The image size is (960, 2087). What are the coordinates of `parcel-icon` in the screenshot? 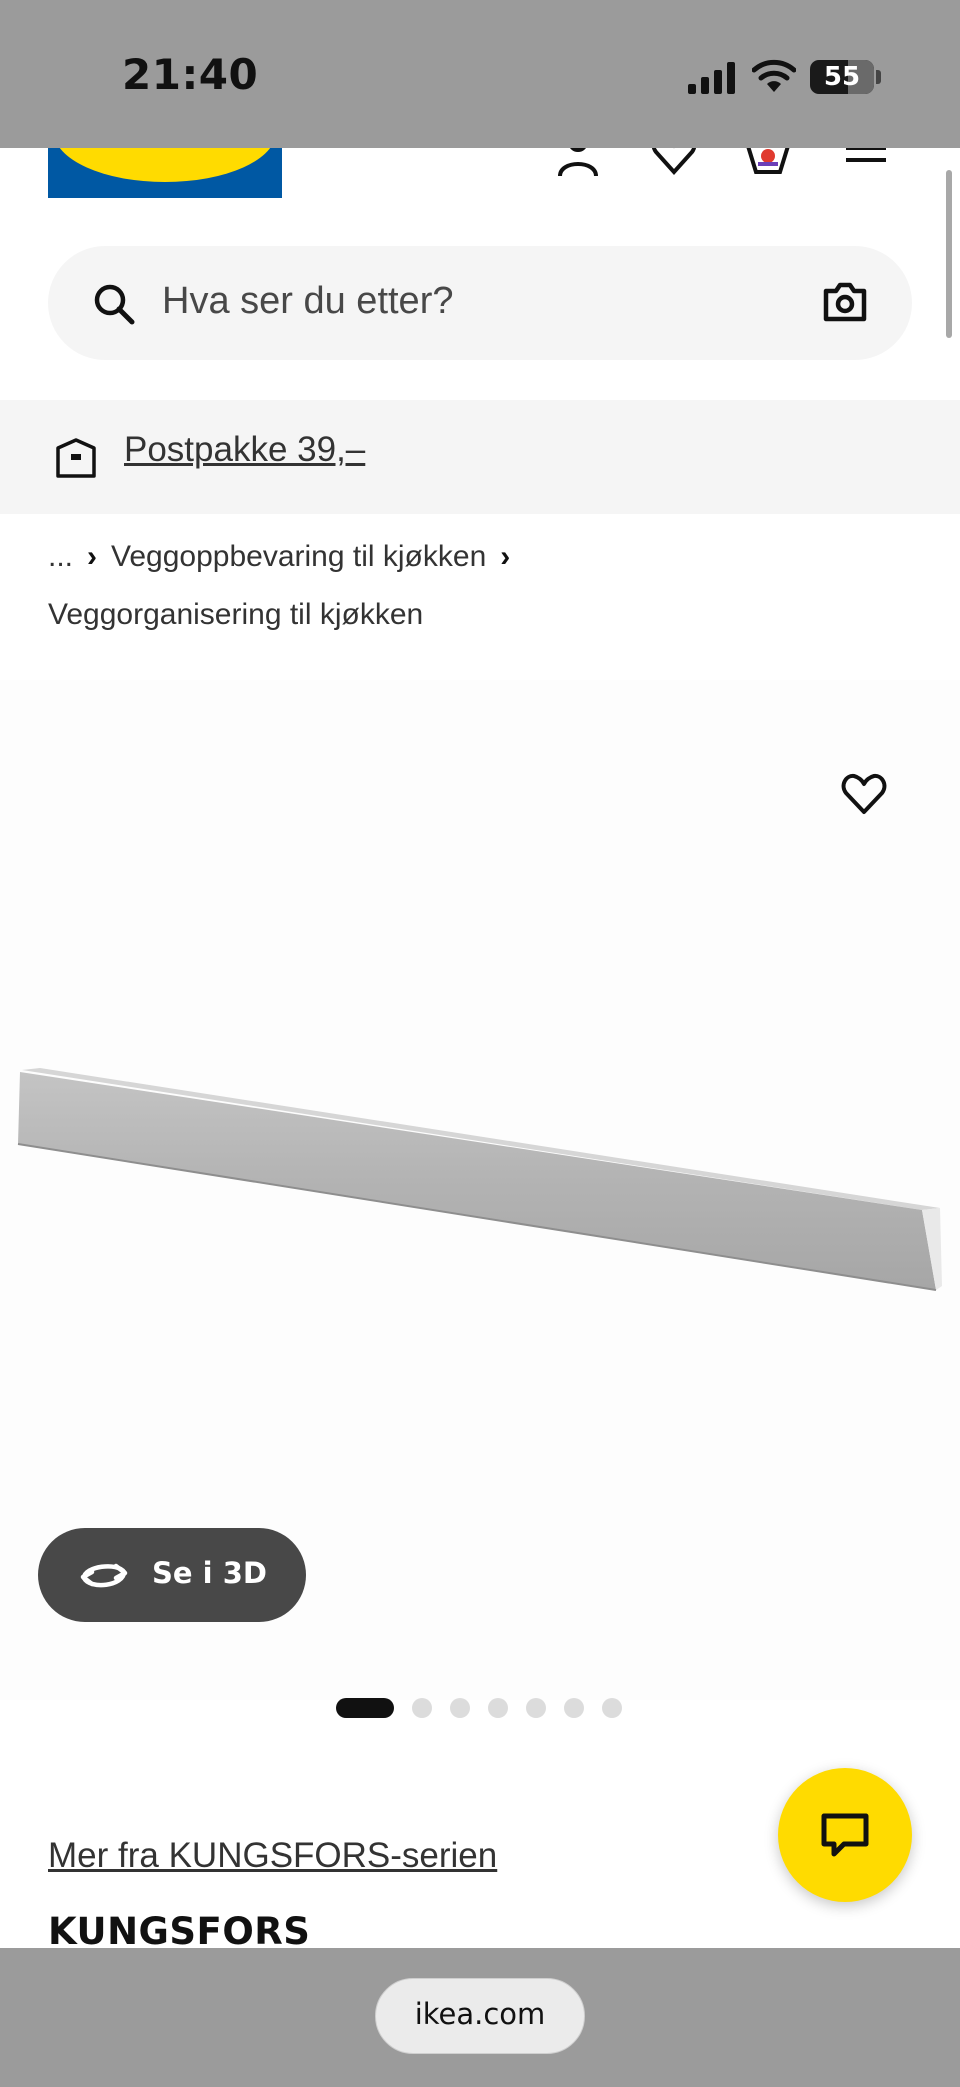 It's located at (76, 458).